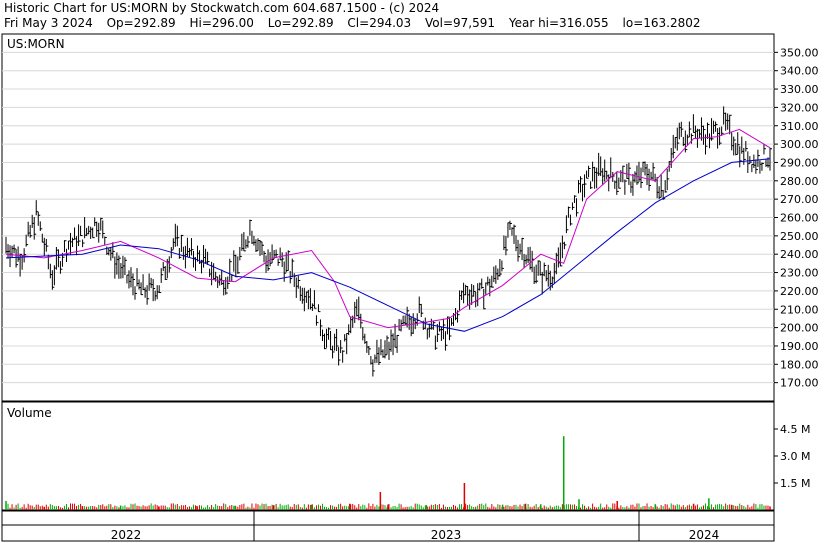  I want to click on price-tick-label: 200.00, so click(799, 328).